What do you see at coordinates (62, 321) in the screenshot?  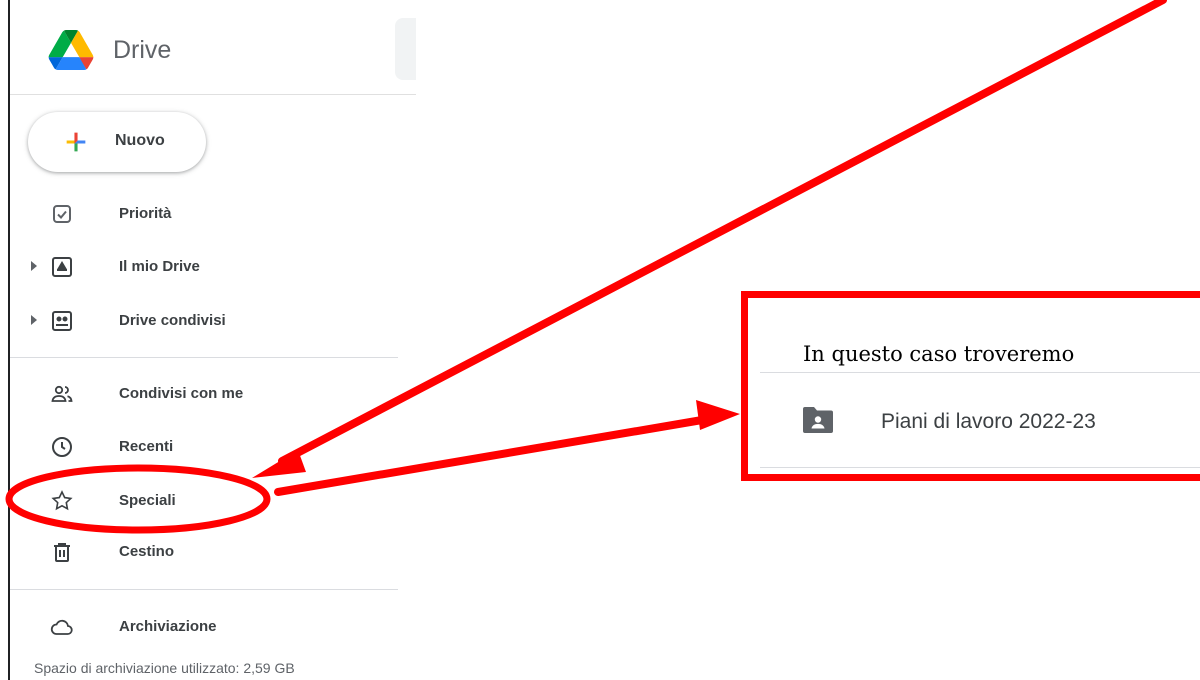 I see `shared-drives-icon` at bounding box center [62, 321].